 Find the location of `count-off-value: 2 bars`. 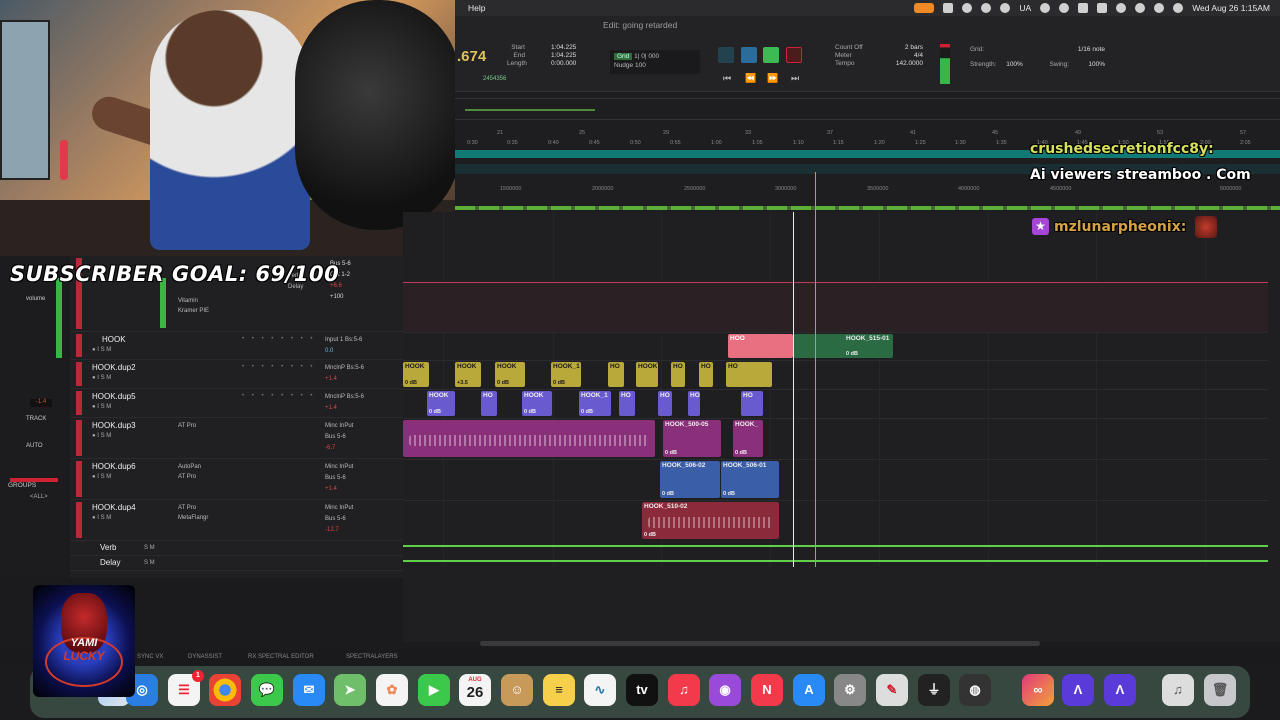

count-off-value: 2 bars is located at coordinates (908, 48).